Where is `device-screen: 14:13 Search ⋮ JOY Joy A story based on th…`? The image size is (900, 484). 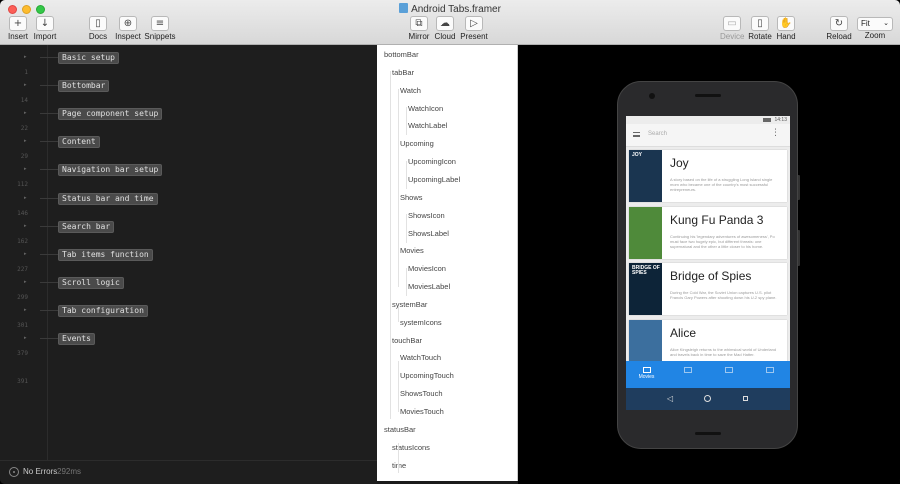
device-screen: 14:13 Search ⋮ JOY Joy A story based on th… is located at coordinates (708, 263).